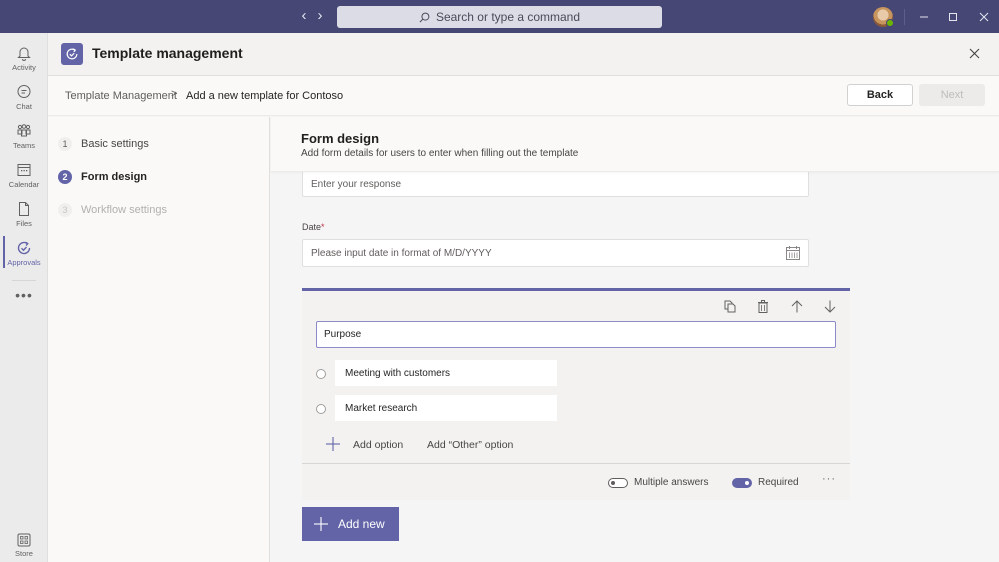 The height and width of the screenshot is (562, 999). I want to click on forward-arrow-button: ›, so click(320, 16).